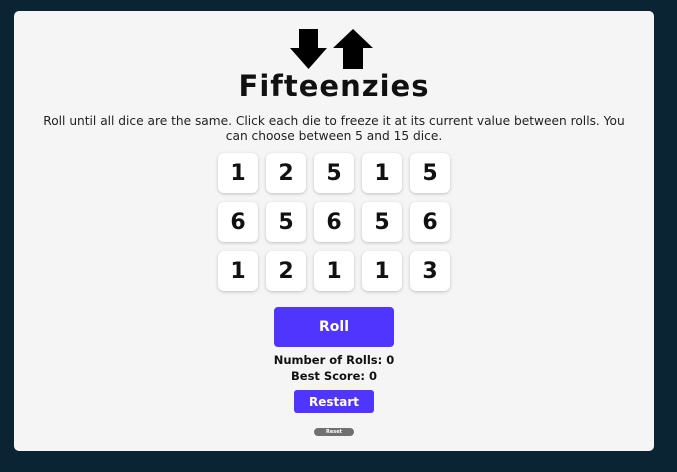  I want to click on arrow-up-icon, so click(353, 49).